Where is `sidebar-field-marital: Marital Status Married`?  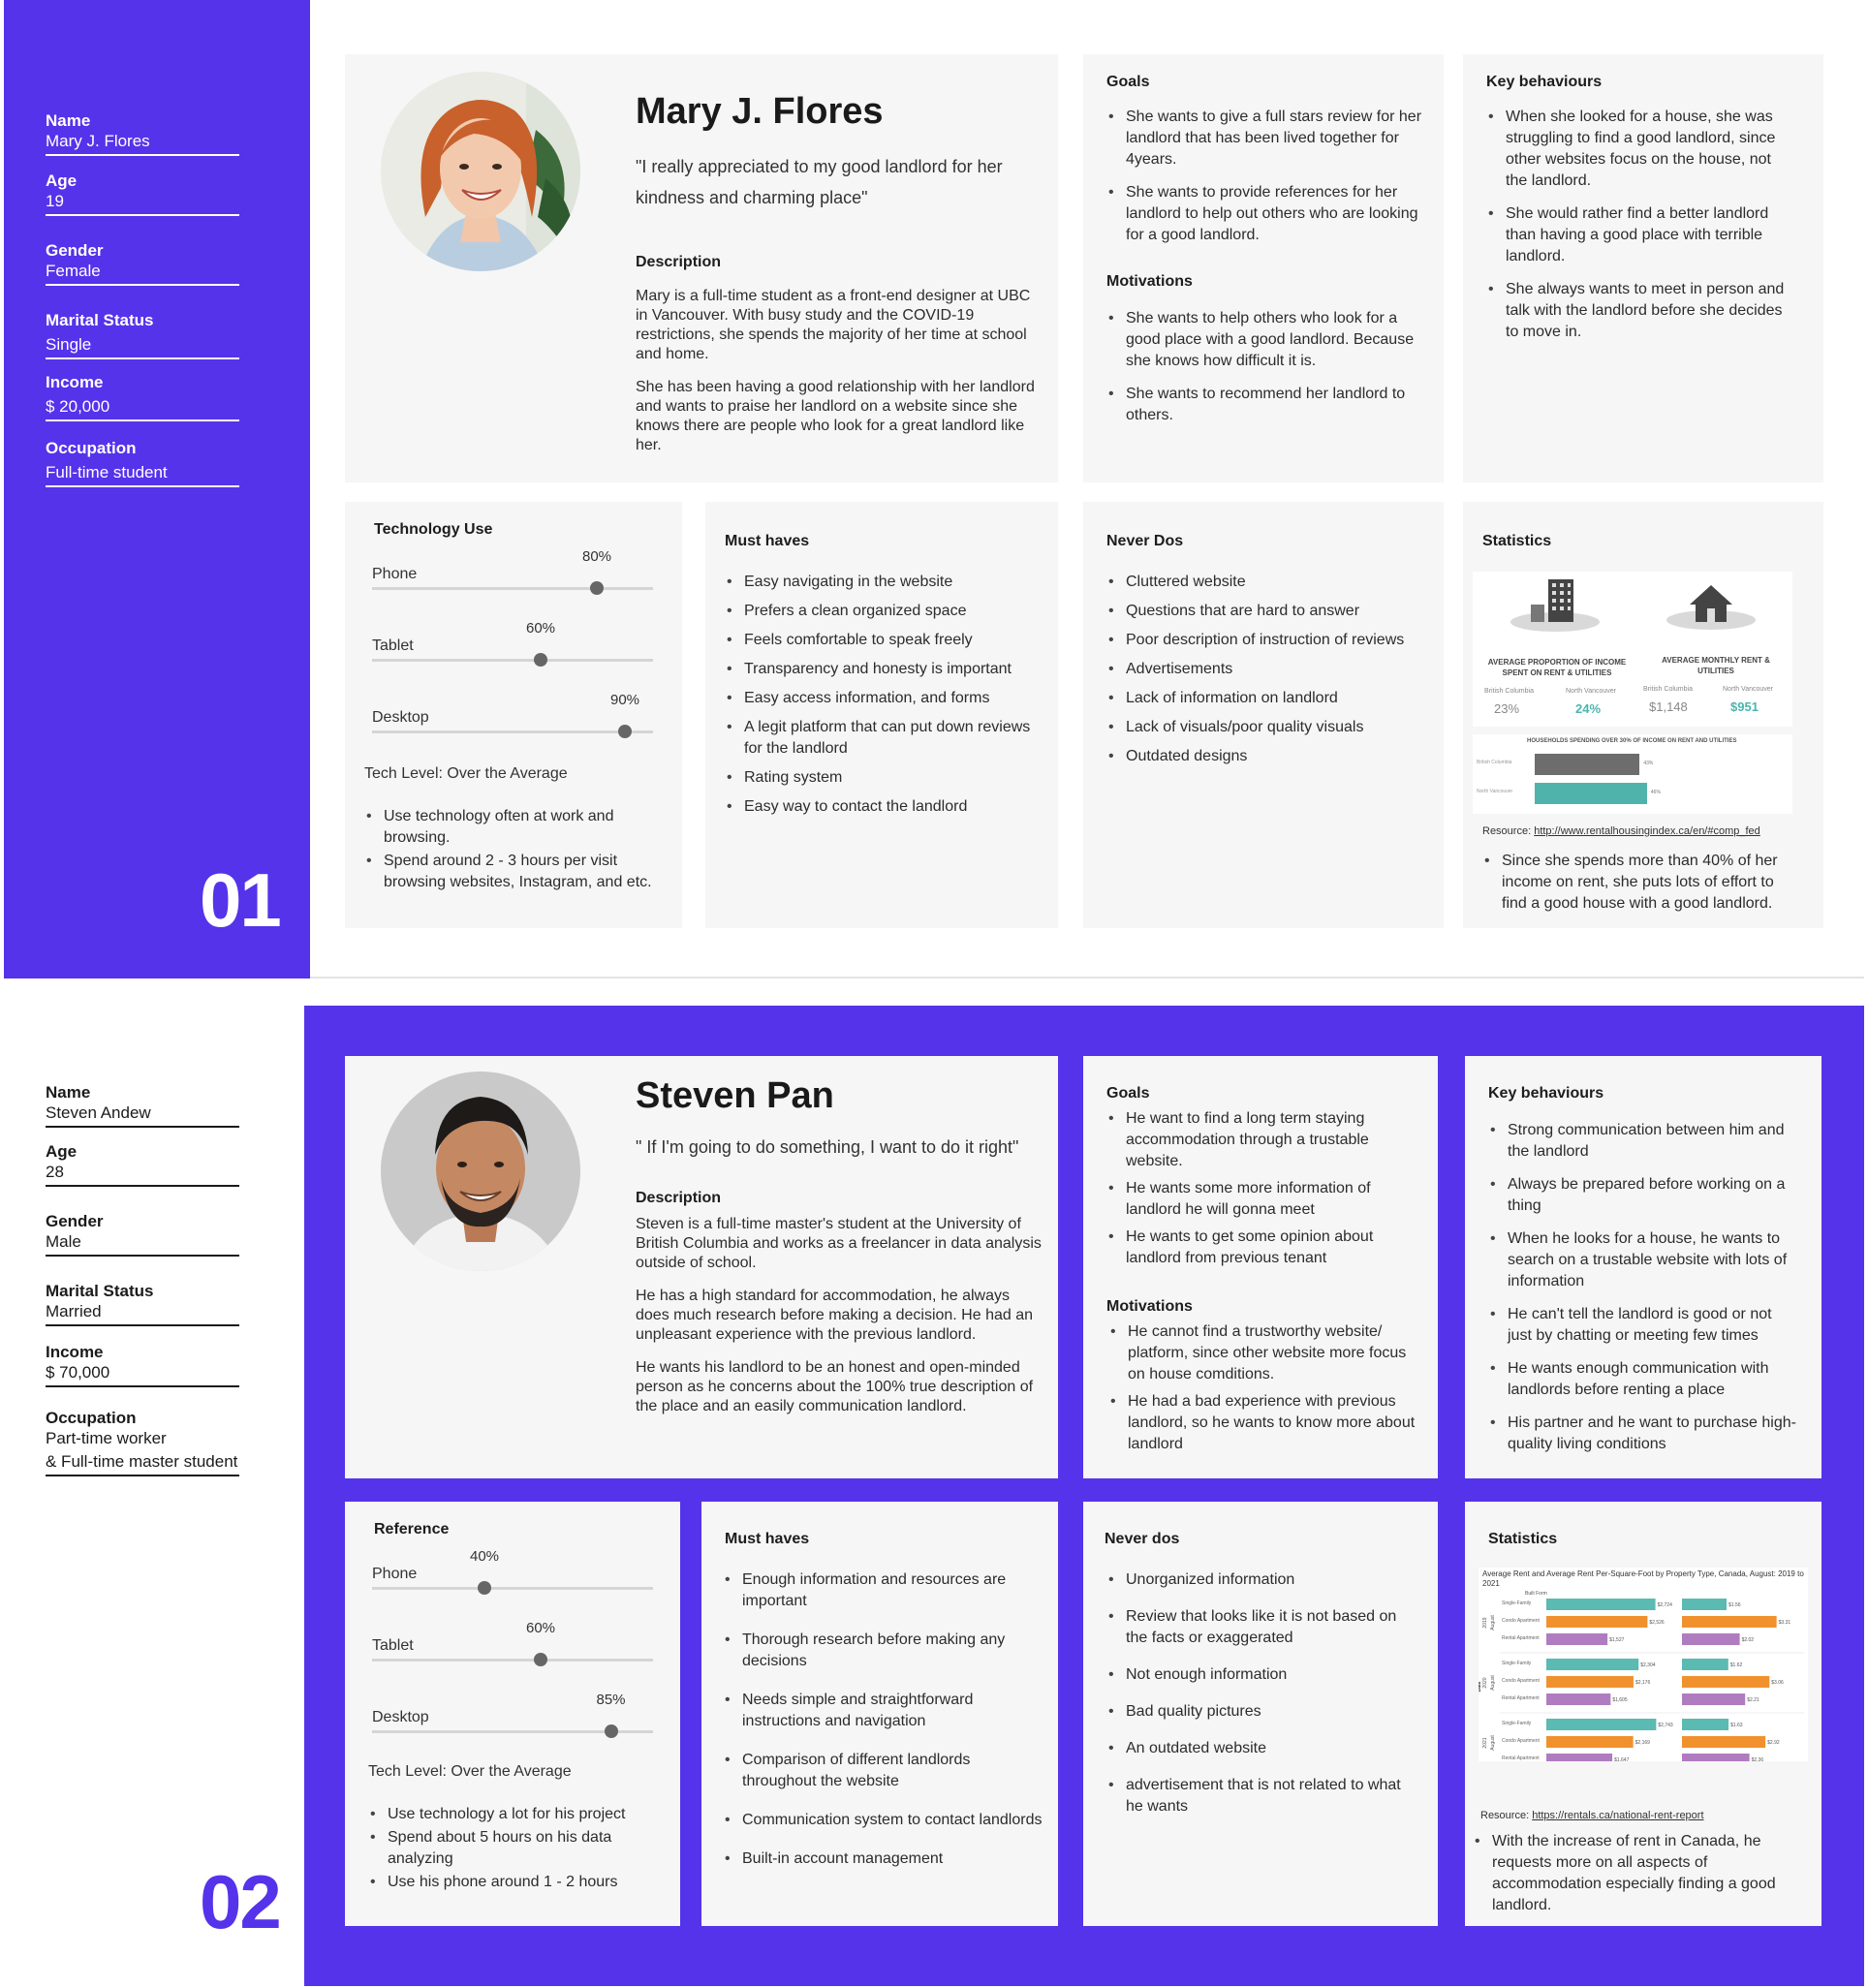 sidebar-field-marital: Marital Status Married is located at coordinates (142, 1303).